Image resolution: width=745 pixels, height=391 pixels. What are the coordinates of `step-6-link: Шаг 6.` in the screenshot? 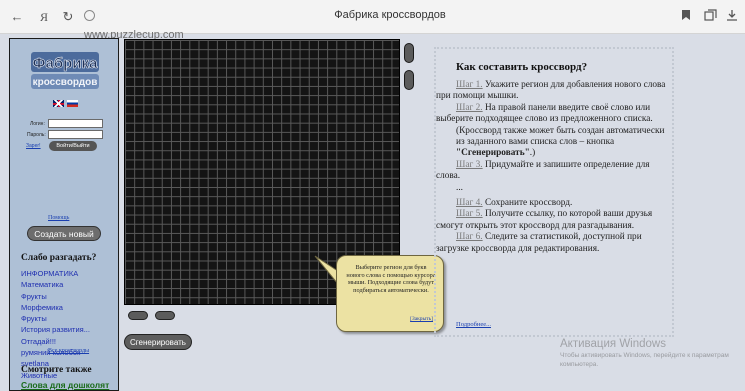 It's located at (459, 237).